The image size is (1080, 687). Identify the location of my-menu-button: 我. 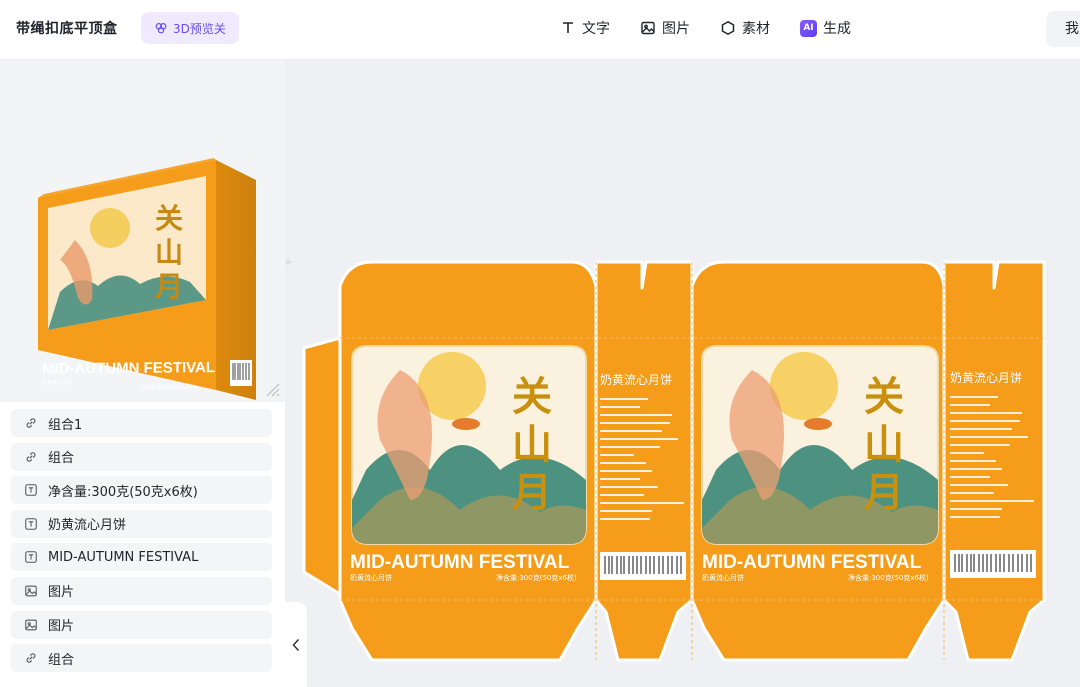
(1063, 29).